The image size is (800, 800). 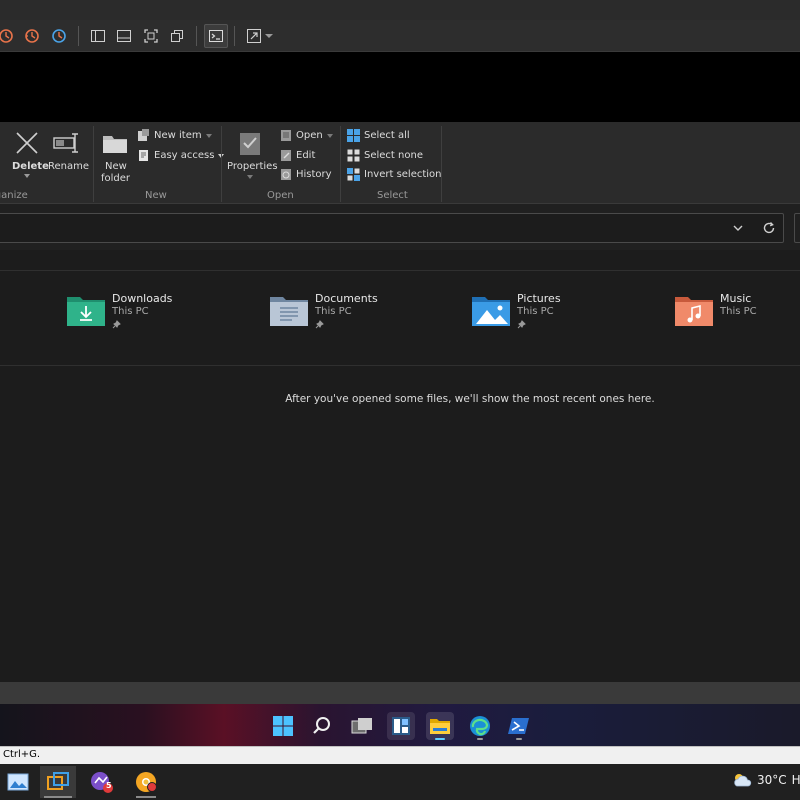 What do you see at coordinates (387, 135) in the screenshot?
I see `select-all-label: Select all` at bounding box center [387, 135].